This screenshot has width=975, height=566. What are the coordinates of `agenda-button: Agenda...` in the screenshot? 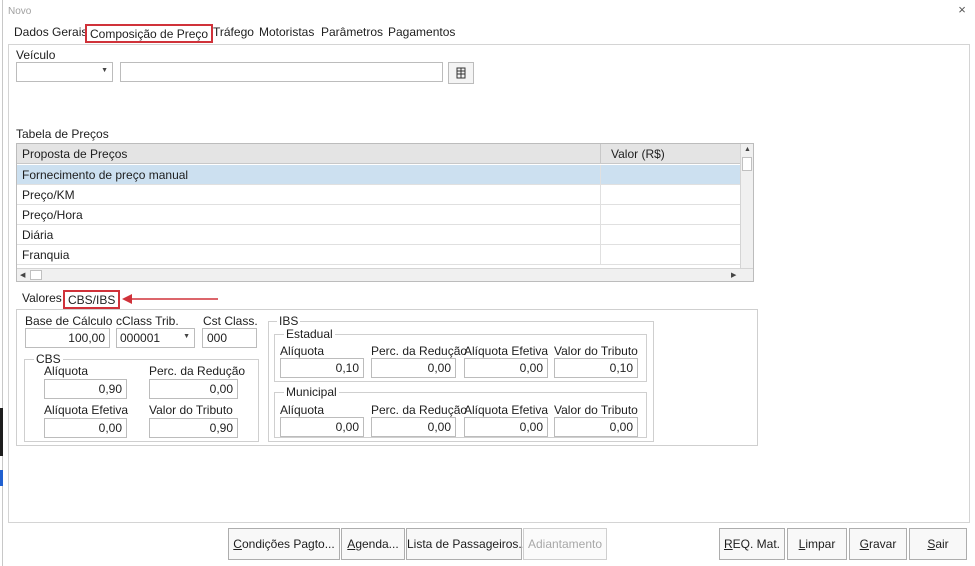 It's located at (373, 544).